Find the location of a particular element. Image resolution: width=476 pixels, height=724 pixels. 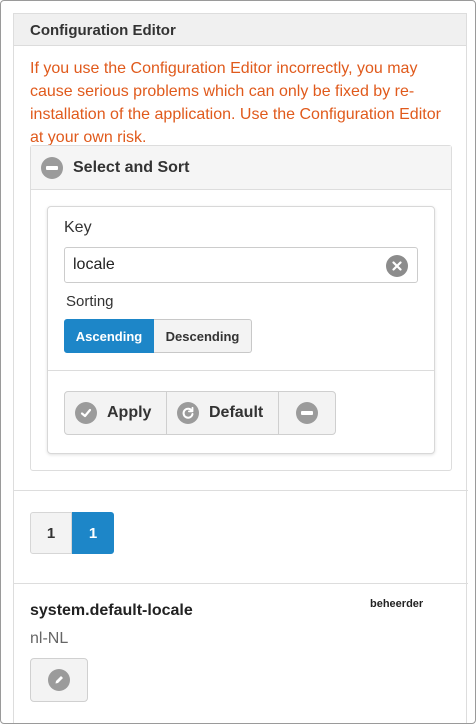

default-button: Default is located at coordinates (223, 413).